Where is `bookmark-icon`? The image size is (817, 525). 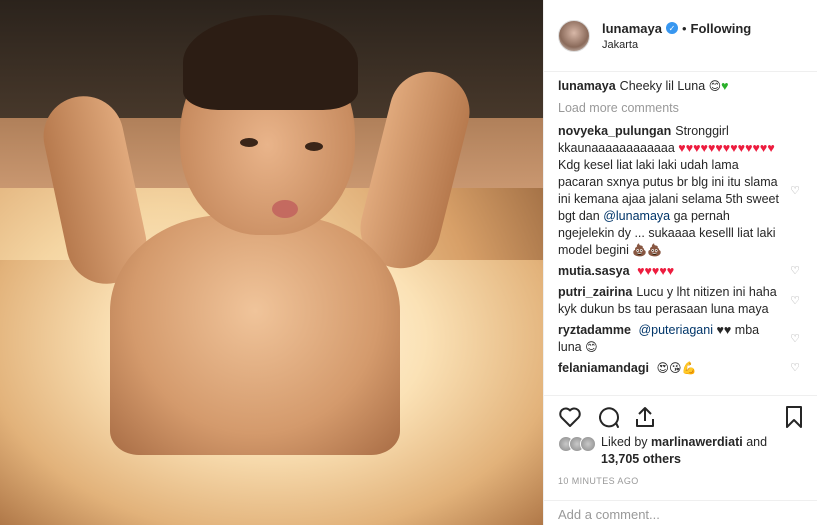
bookmark-icon is located at coordinates (790, 417).